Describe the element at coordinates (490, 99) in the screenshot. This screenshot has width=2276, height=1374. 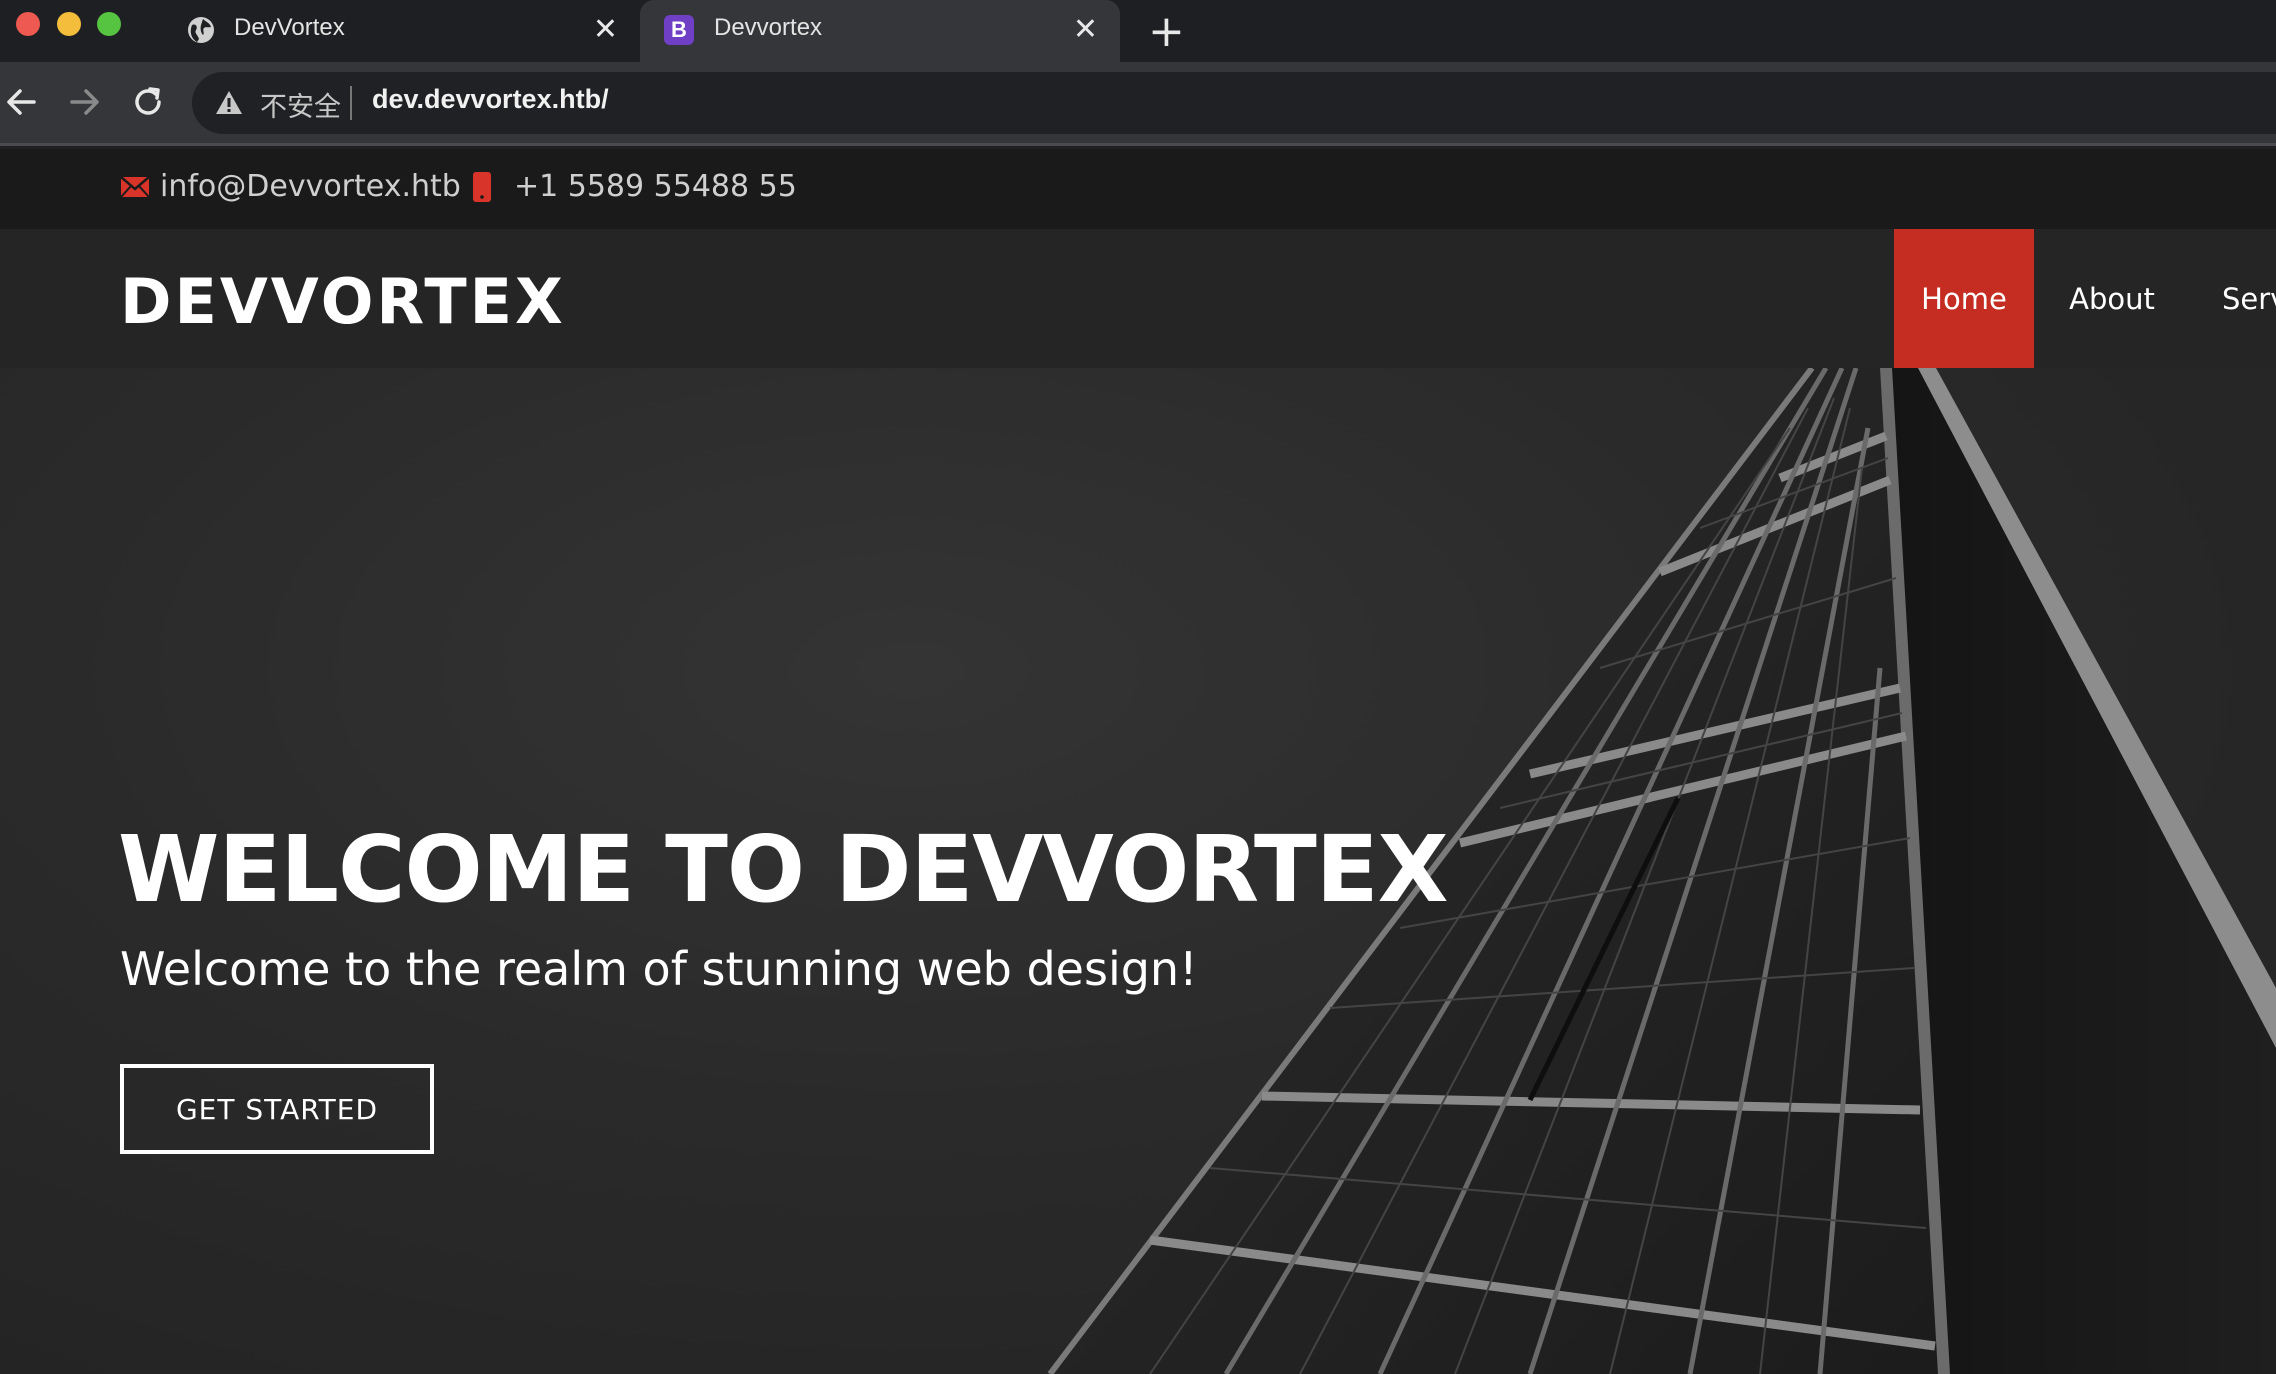
I see `address-url: dev.devvortex.htb/` at that location.